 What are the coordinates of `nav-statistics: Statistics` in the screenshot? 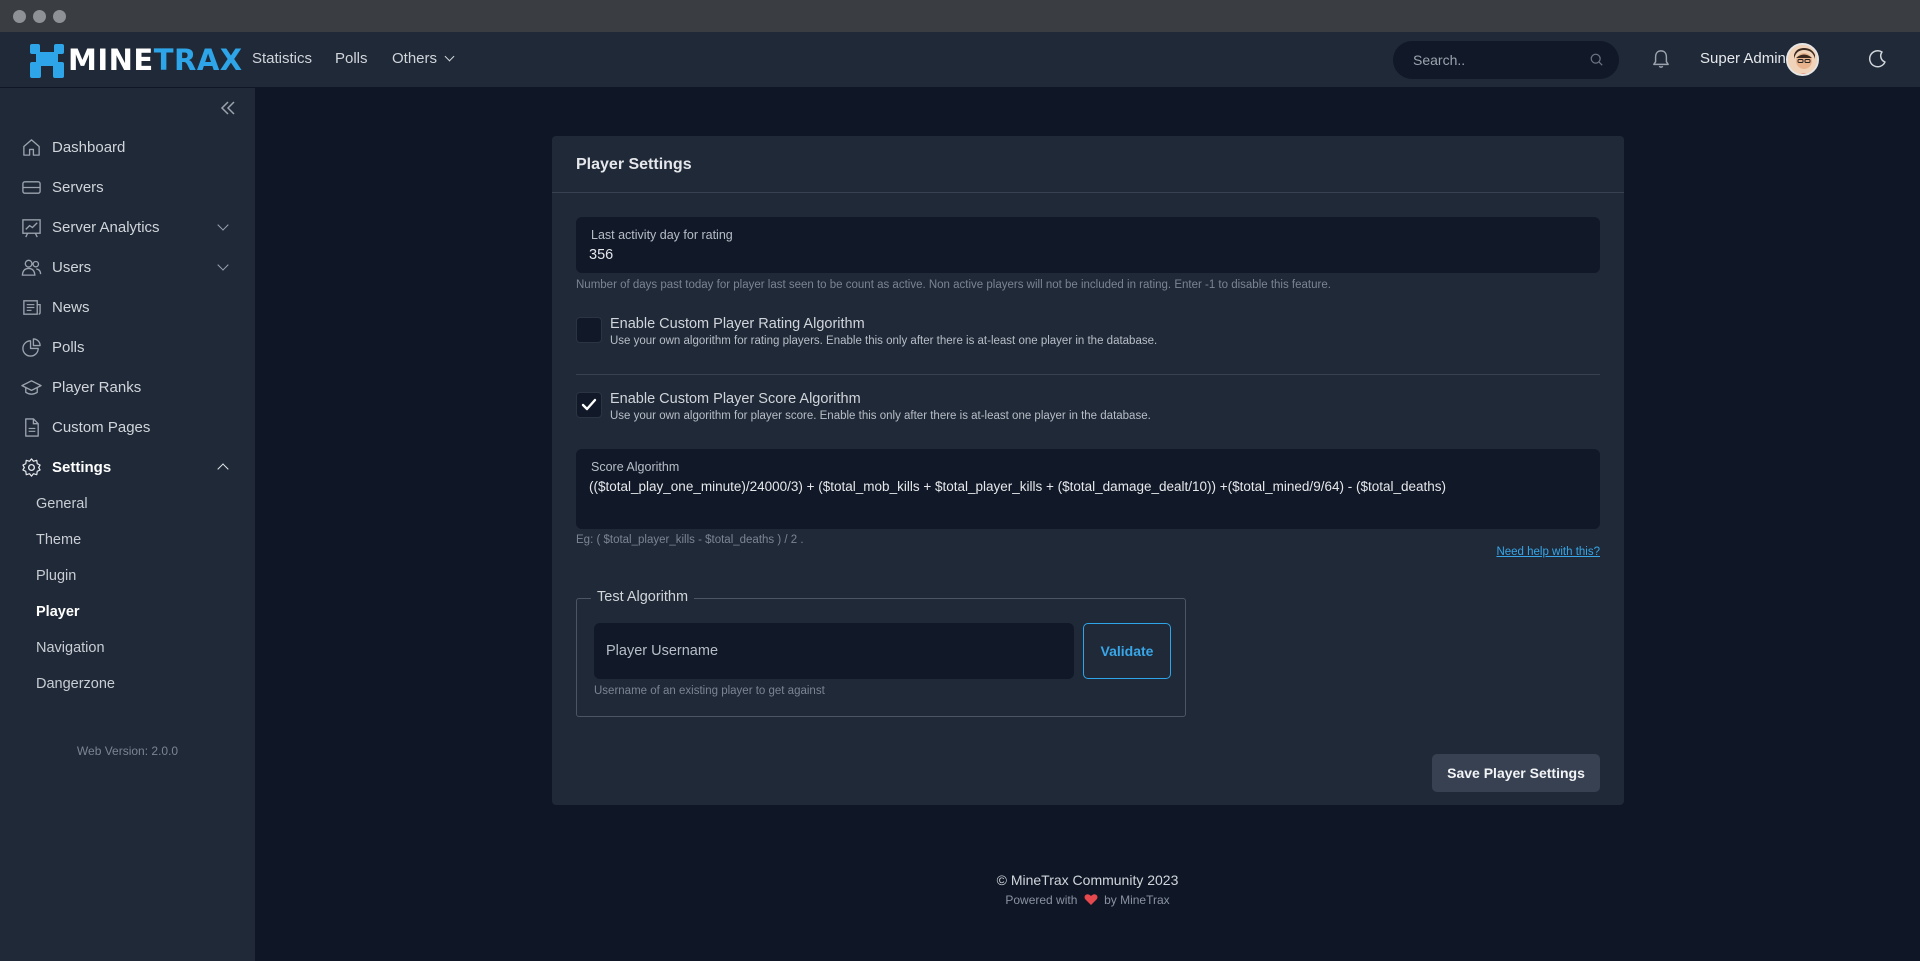 It's located at (282, 58).